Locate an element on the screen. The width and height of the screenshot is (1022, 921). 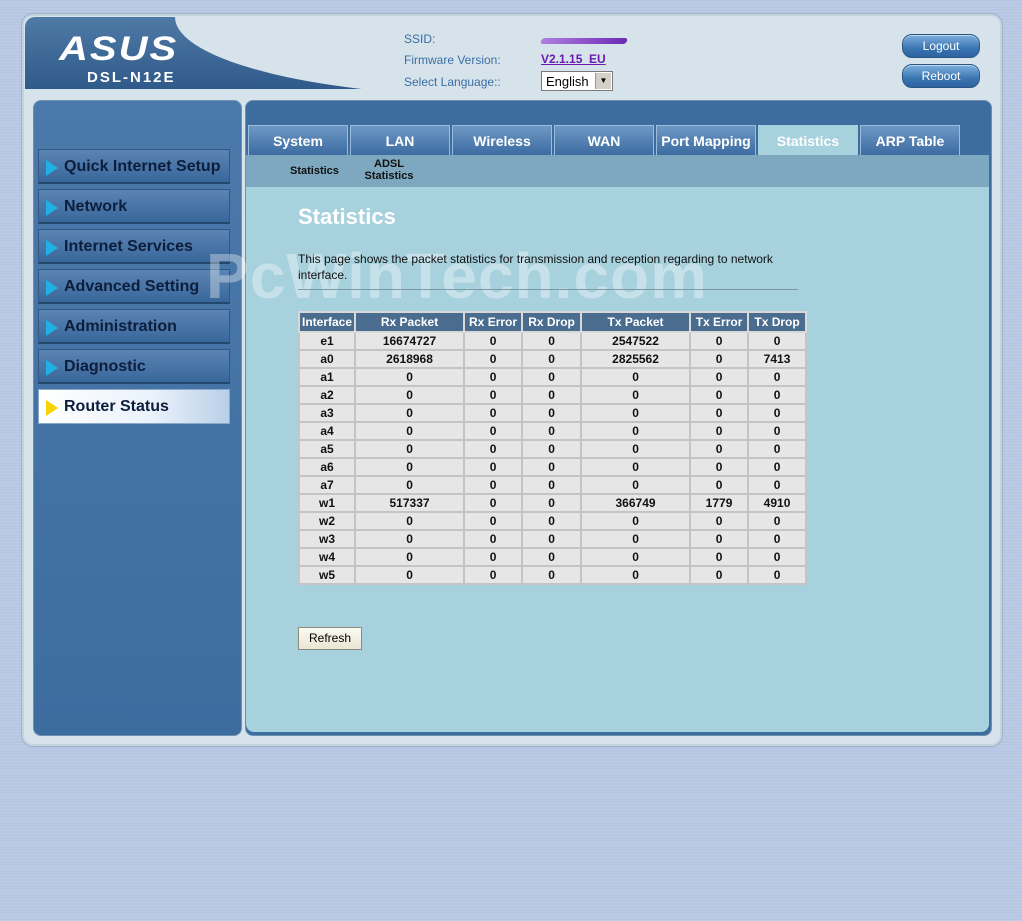
sidebar-item-label: Administration is located at coordinates (120, 326).